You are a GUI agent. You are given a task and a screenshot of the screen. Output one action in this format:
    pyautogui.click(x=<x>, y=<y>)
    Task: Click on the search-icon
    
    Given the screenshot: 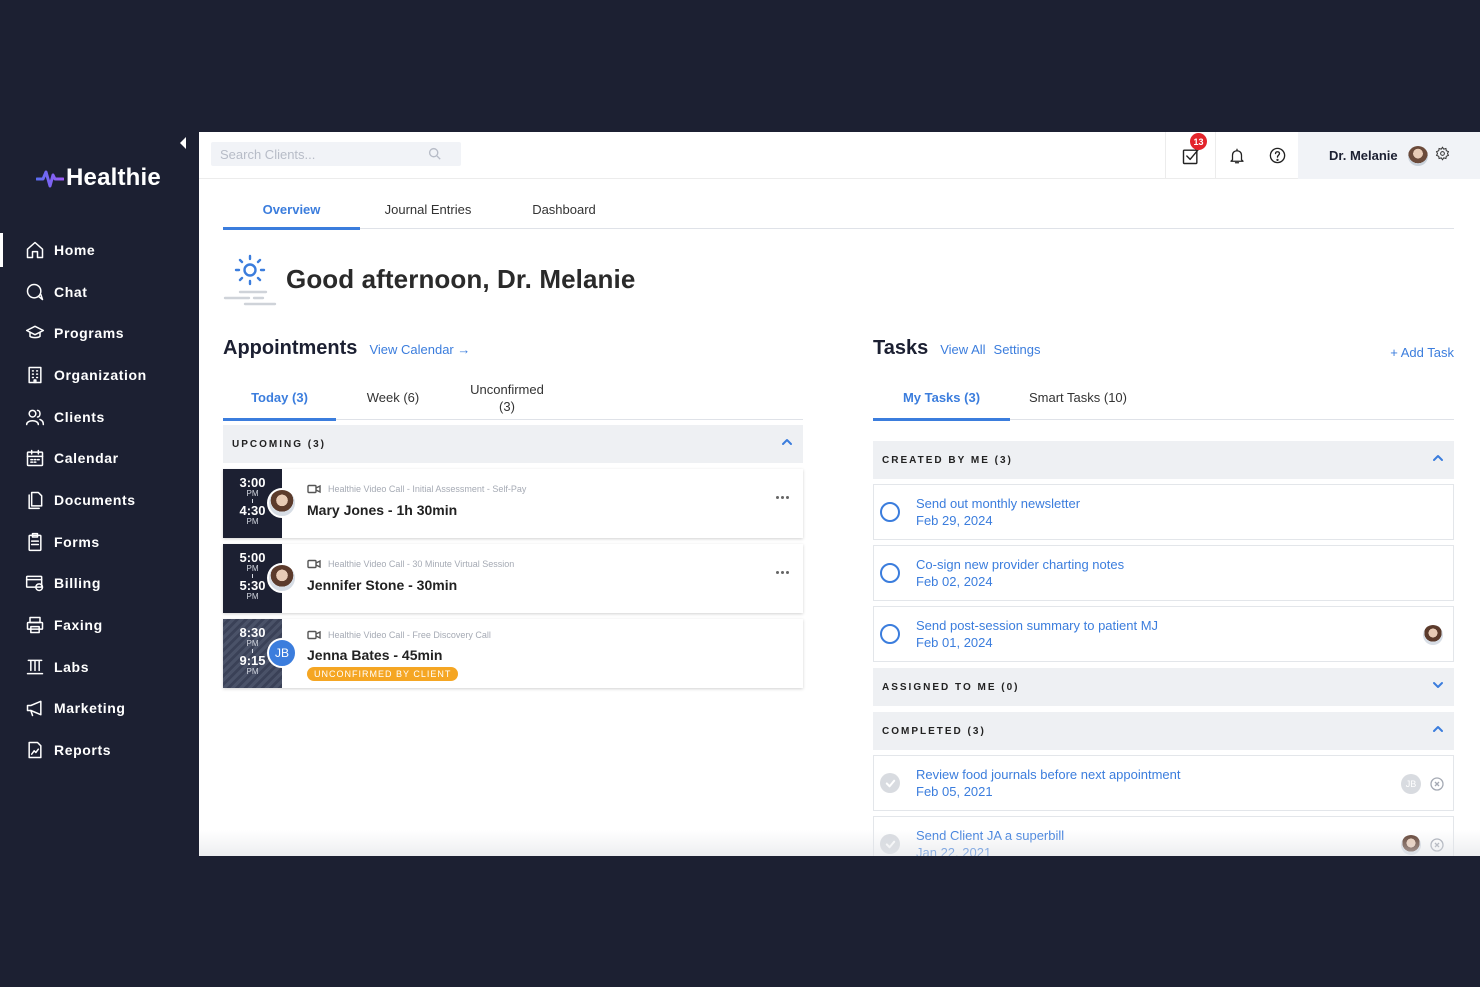 What is the action you would take?
    pyautogui.click(x=434, y=153)
    